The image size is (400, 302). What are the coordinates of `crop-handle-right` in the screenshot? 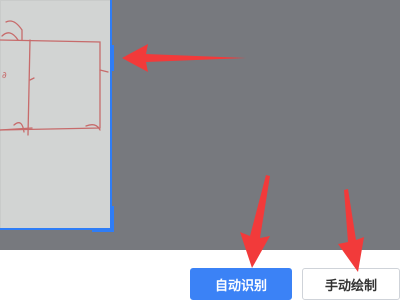 It's located at (112, 58).